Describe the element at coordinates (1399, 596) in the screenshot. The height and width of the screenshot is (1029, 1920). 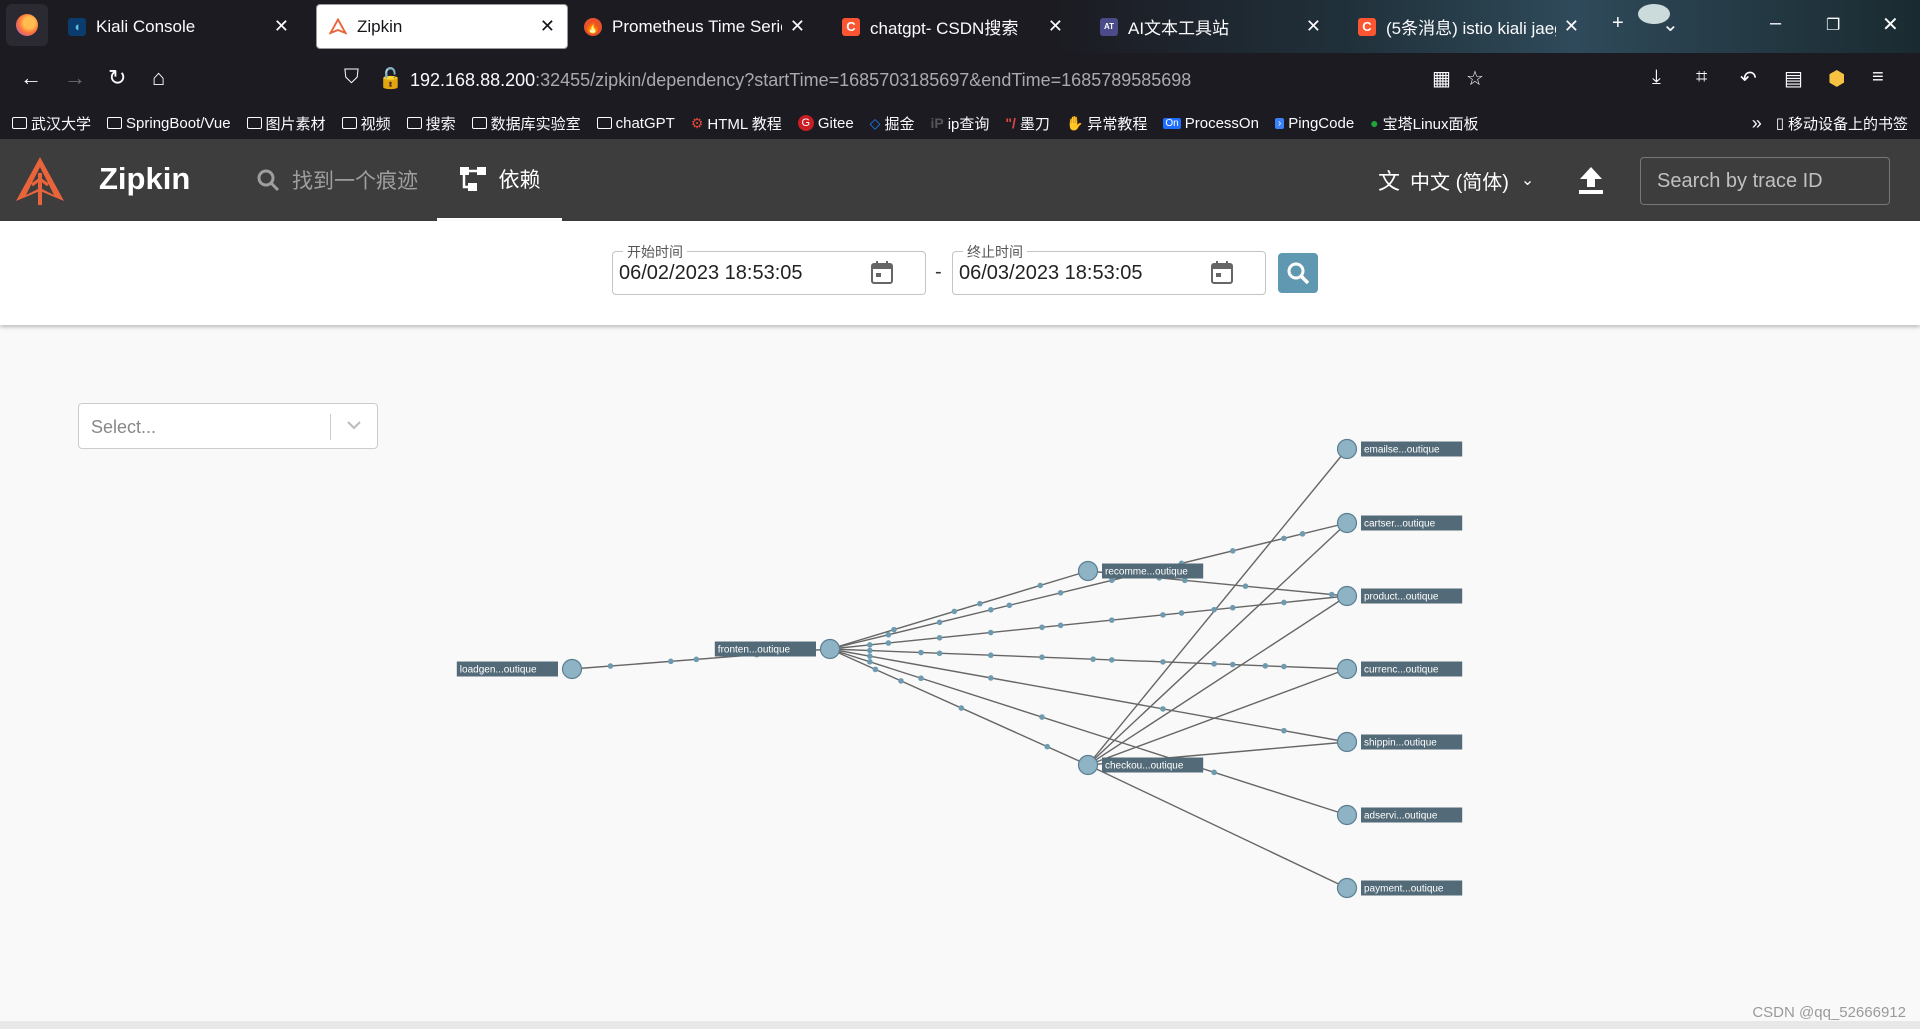
I see `service-node-product: product...outique` at that location.